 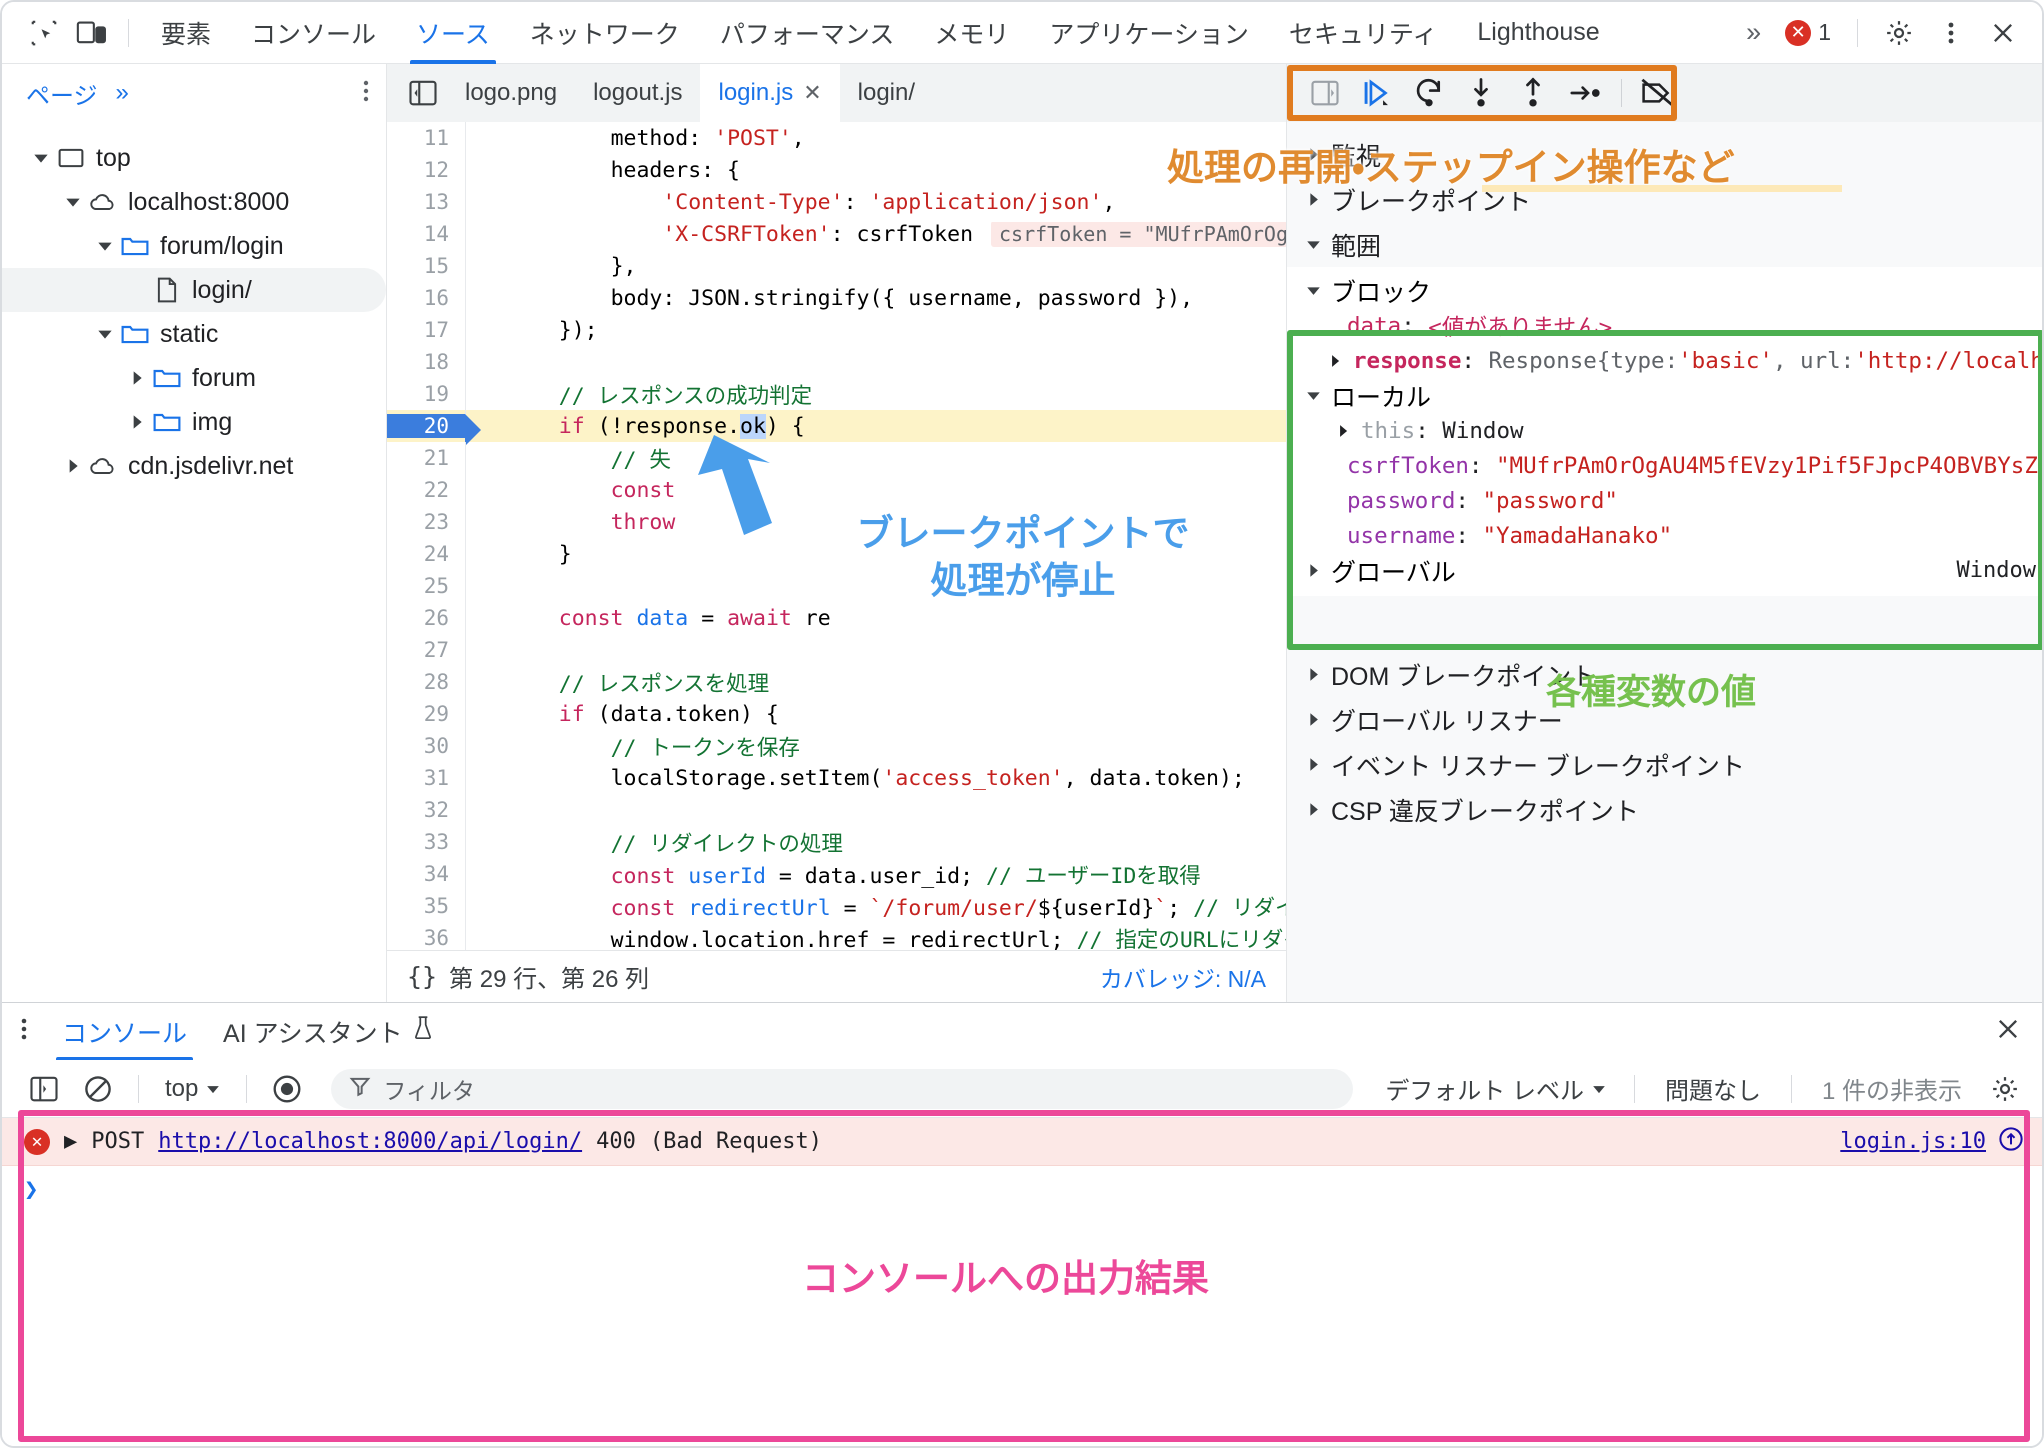 I want to click on close-icon: ✕, so click(x=812, y=93).